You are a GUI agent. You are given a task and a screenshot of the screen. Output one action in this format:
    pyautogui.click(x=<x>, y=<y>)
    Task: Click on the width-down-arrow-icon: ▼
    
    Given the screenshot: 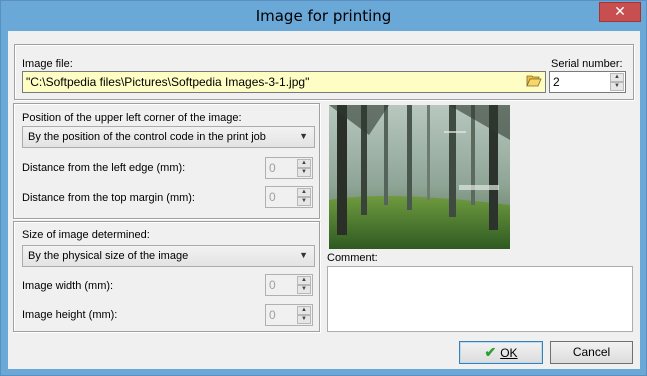 What is the action you would take?
    pyautogui.click(x=304, y=289)
    